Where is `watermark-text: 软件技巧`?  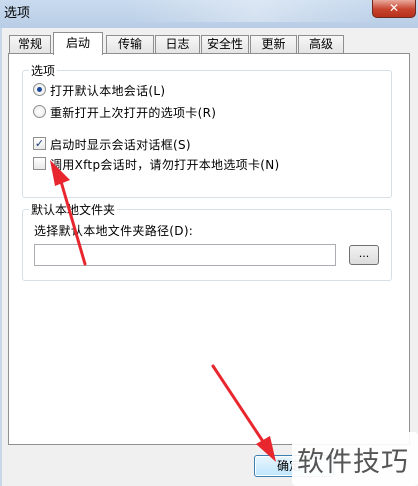 watermark-text: 软件技巧 is located at coordinates (353, 462).